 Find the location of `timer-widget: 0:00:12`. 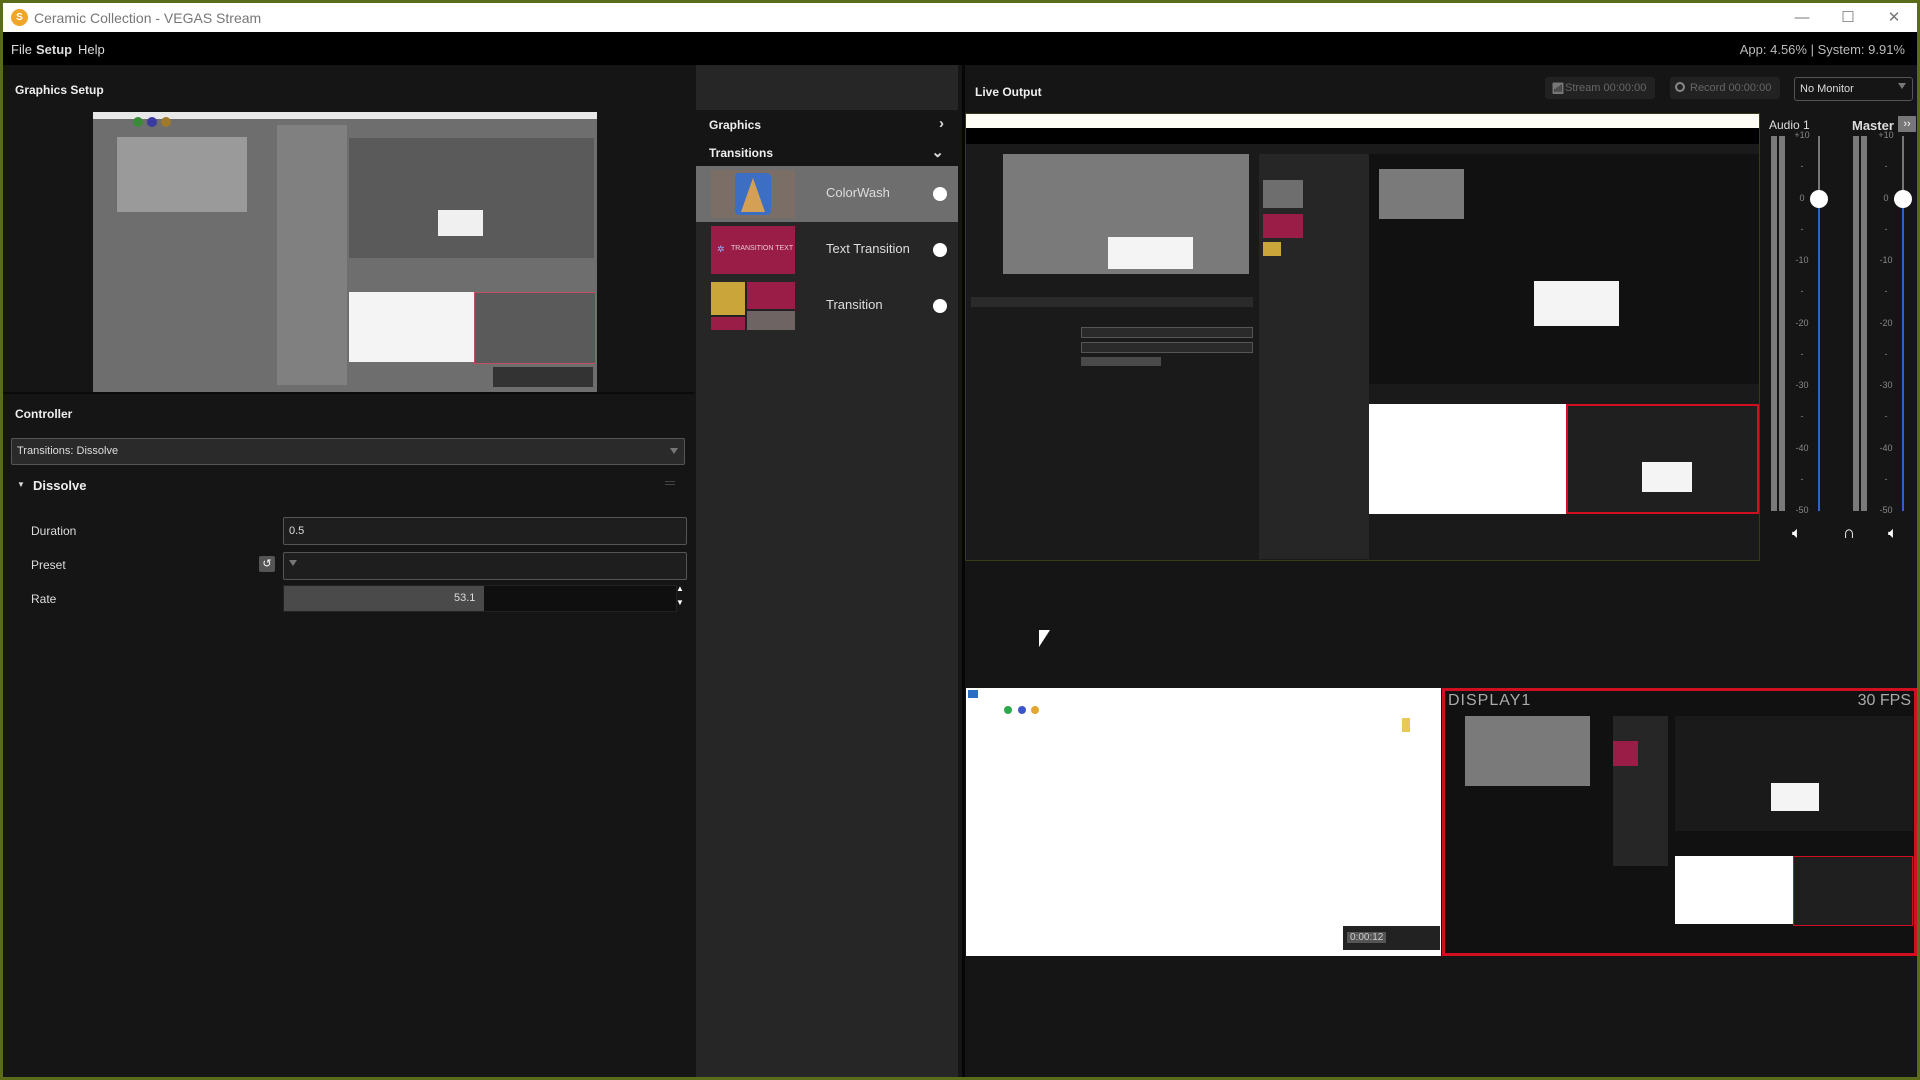

timer-widget: 0:00:12 is located at coordinates (1391, 938).